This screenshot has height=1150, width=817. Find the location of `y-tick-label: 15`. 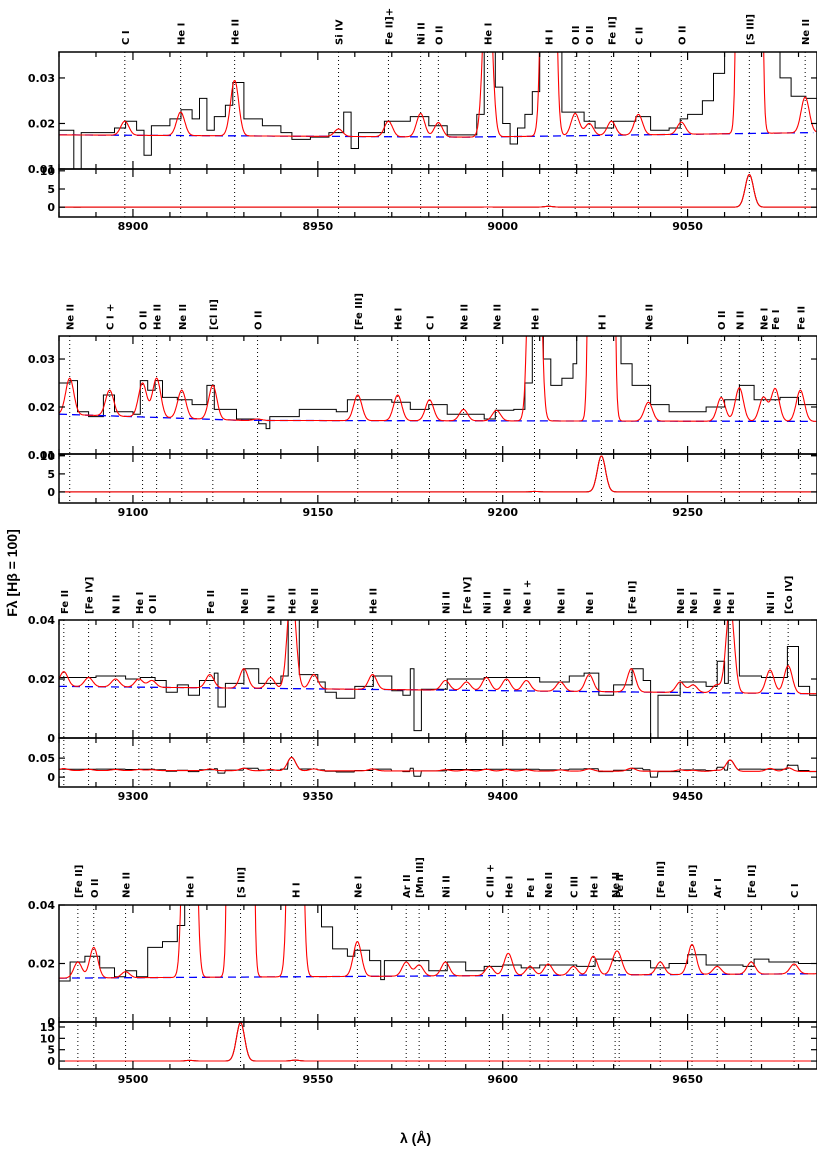

y-tick-label: 15 is located at coordinates (47, 1027).